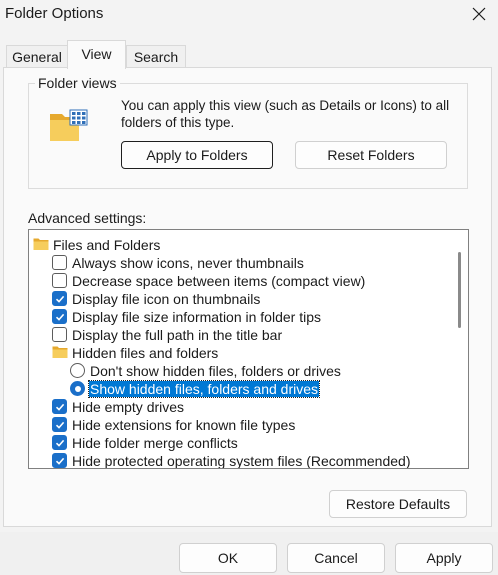  I want to click on window-title: Folder Options, so click(54, 13).